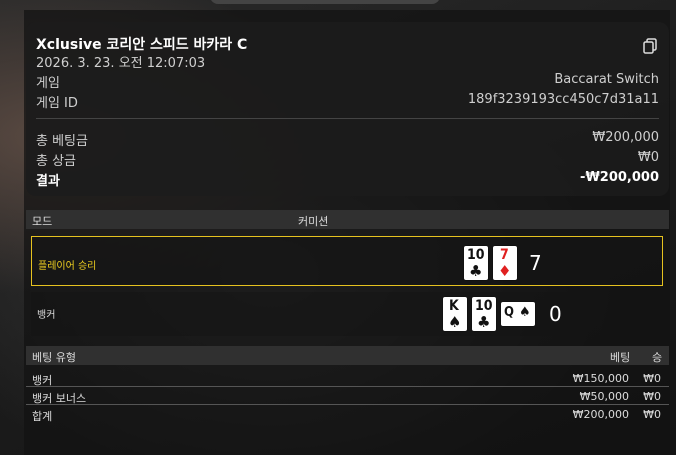 The image size is (676, 455). Describe the element at coordinates (648, 157) in the screenshot. I see `total-value: ₩0` at that location.